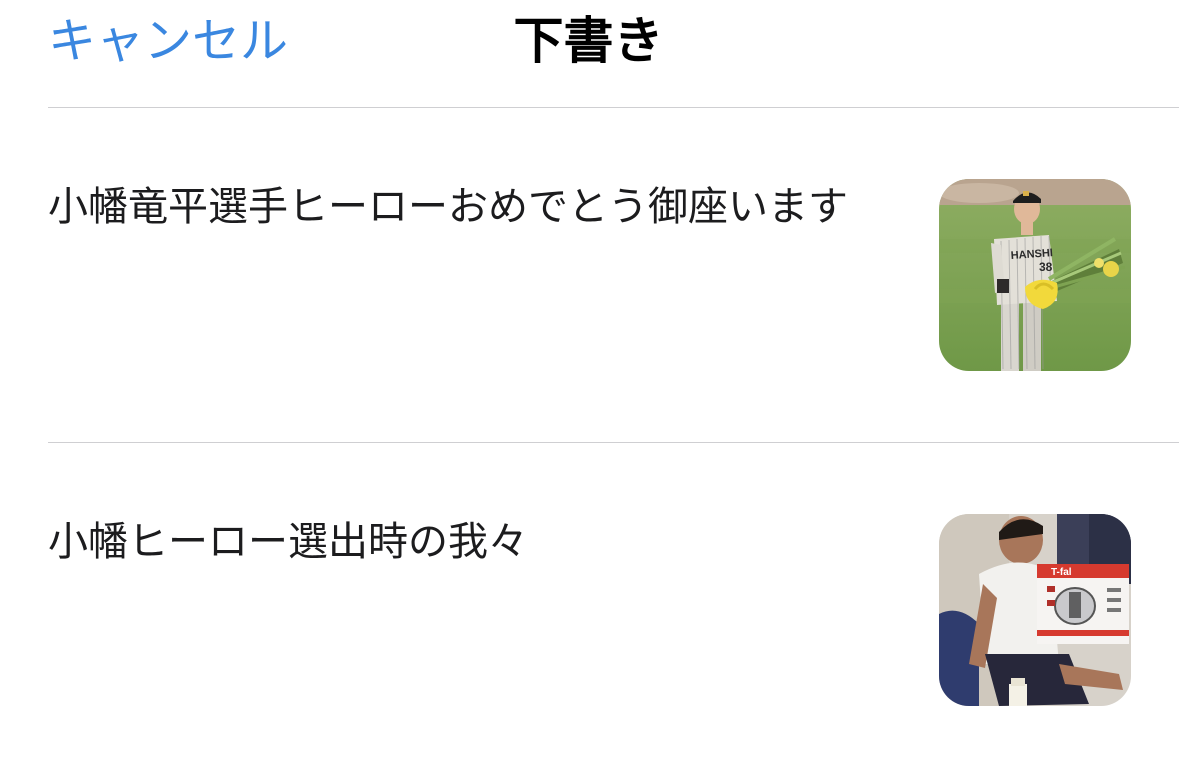 The height and width of the screenshot is (775, 1179). What do you see at coordinates (448, 207) in the screenshot?
I see `draft-text: 小幡竜平選手ヒーローおめでとう御座います` at bounding box center [448, 207].